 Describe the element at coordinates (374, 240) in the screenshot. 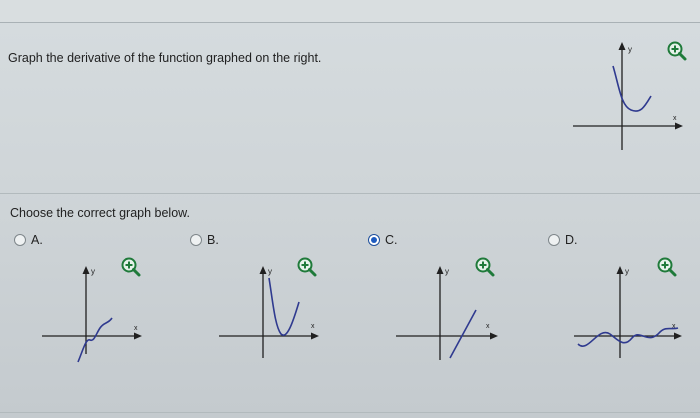

I see `option-c-radio` at that location.